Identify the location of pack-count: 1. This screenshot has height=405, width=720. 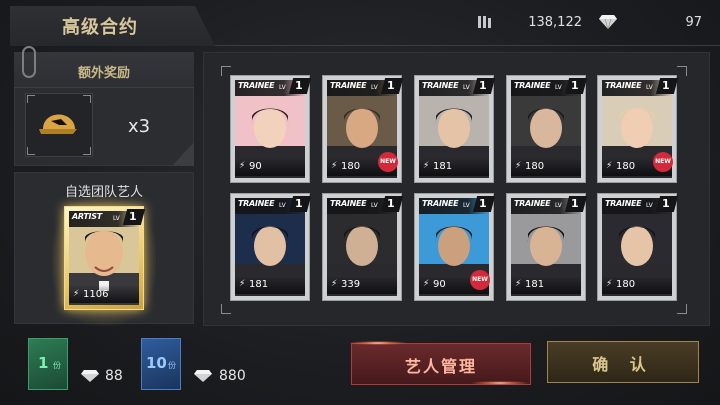
(43, 363).